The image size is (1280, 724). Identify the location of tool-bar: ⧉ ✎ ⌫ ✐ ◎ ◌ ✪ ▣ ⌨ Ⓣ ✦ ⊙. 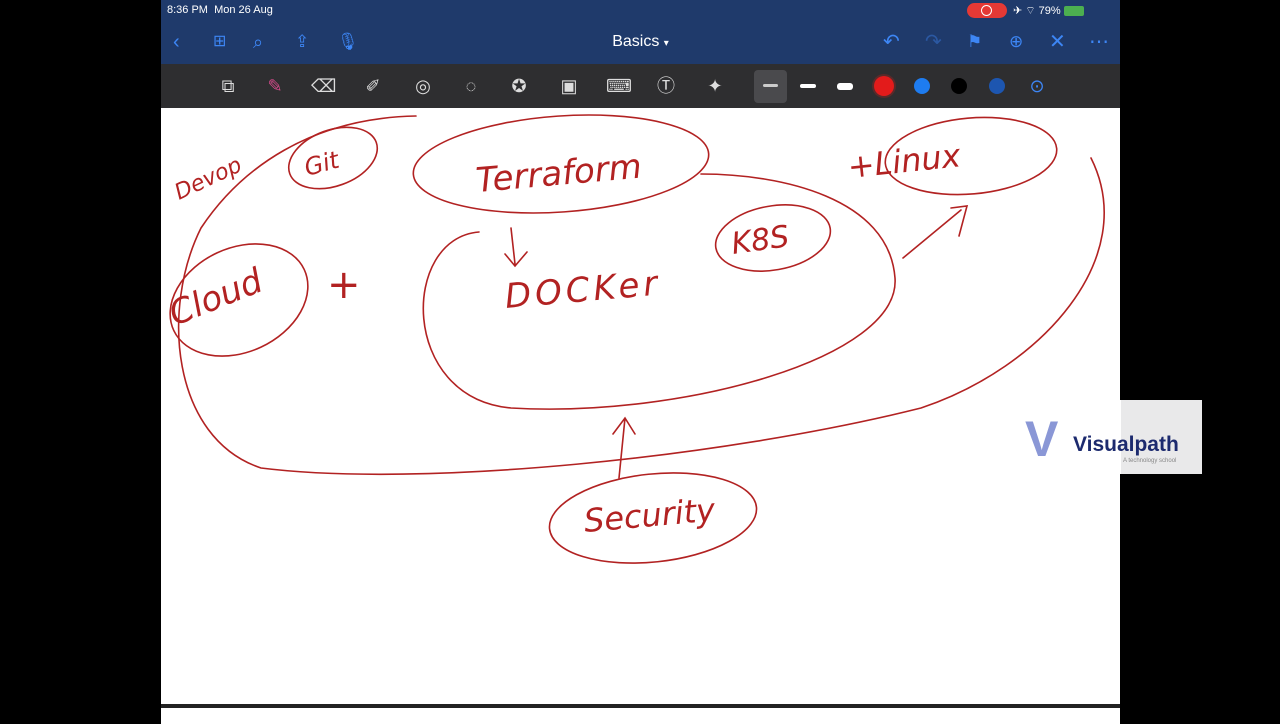
(640, 86).